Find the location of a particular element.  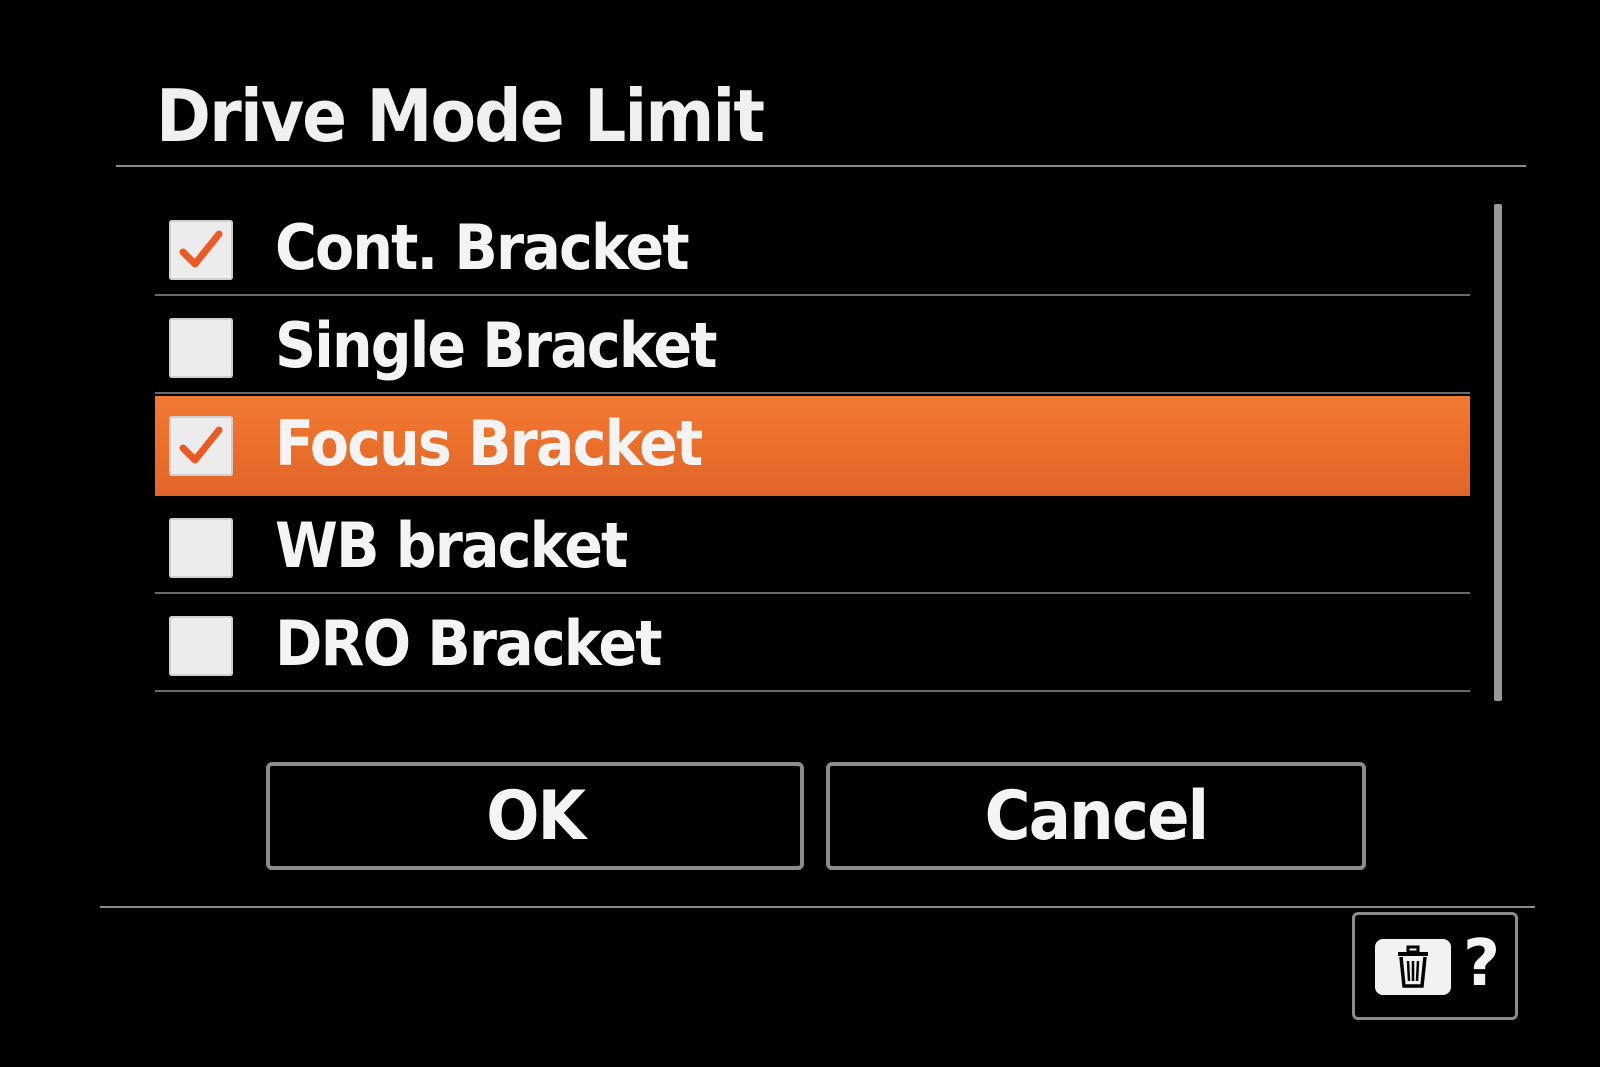

list-item-label: Cont. Bracket is located at coordinates (482, 247).